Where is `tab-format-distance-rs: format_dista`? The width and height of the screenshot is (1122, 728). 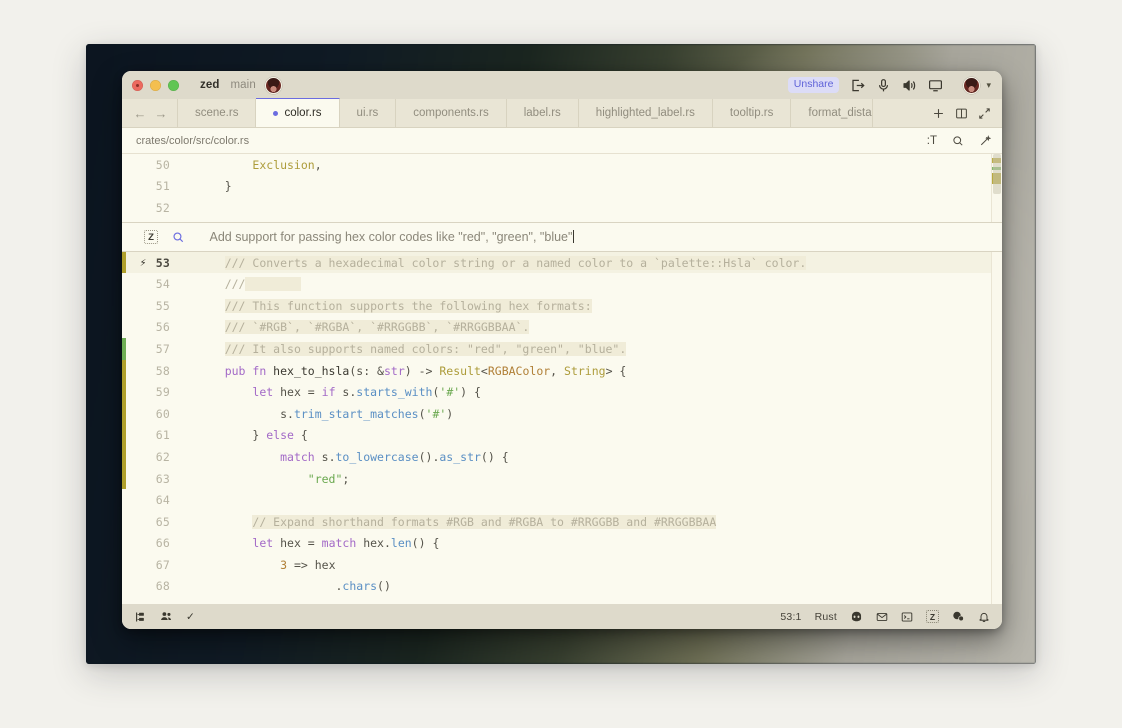
tab-format-distance-rs: format_dista is located at coordinates (832, 113).